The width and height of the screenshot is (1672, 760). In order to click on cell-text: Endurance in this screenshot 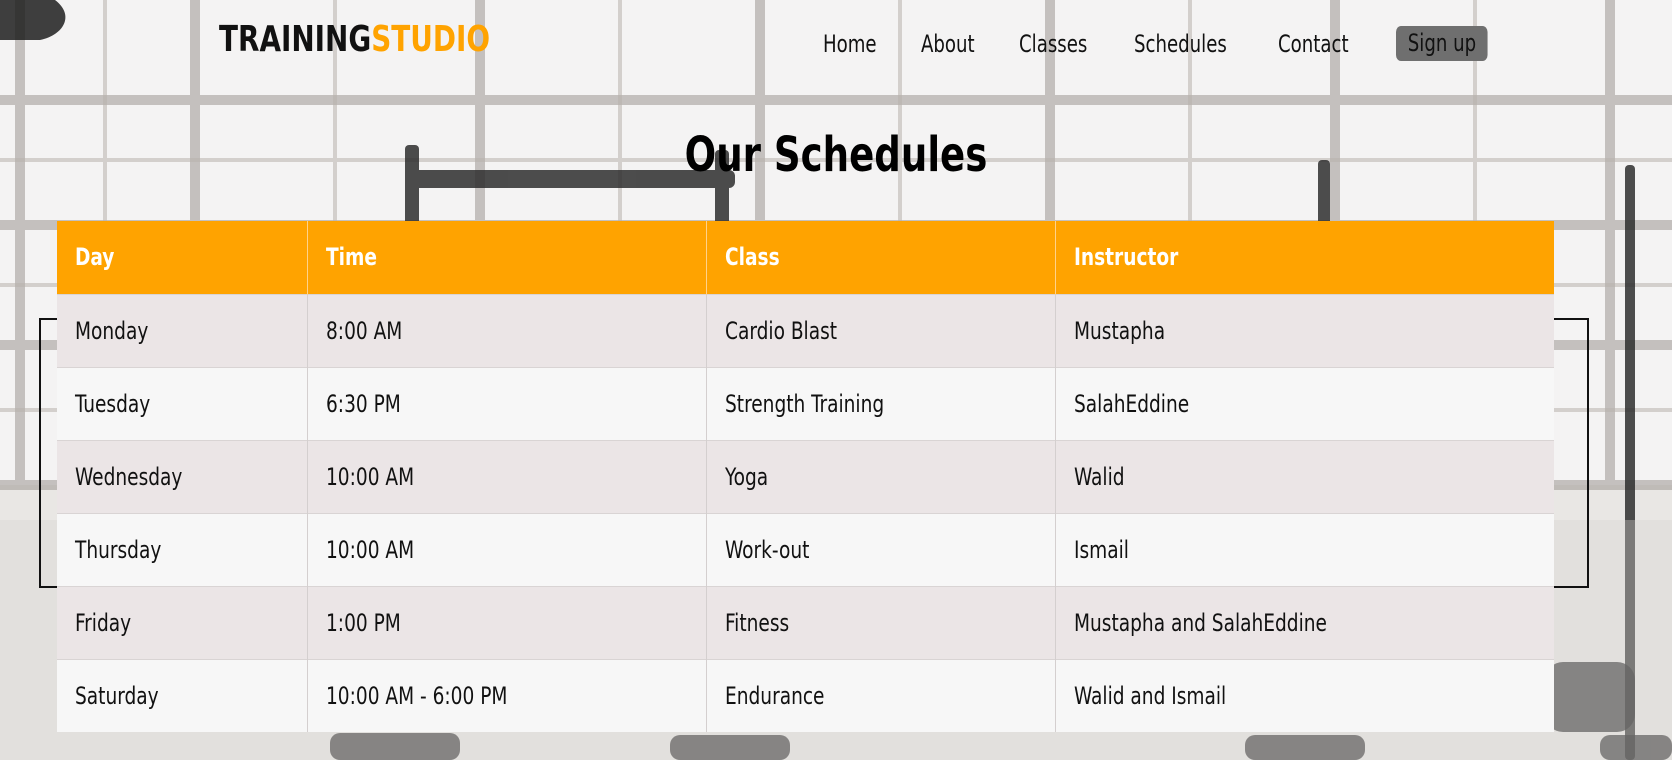, I will do `click(774, 695)`.